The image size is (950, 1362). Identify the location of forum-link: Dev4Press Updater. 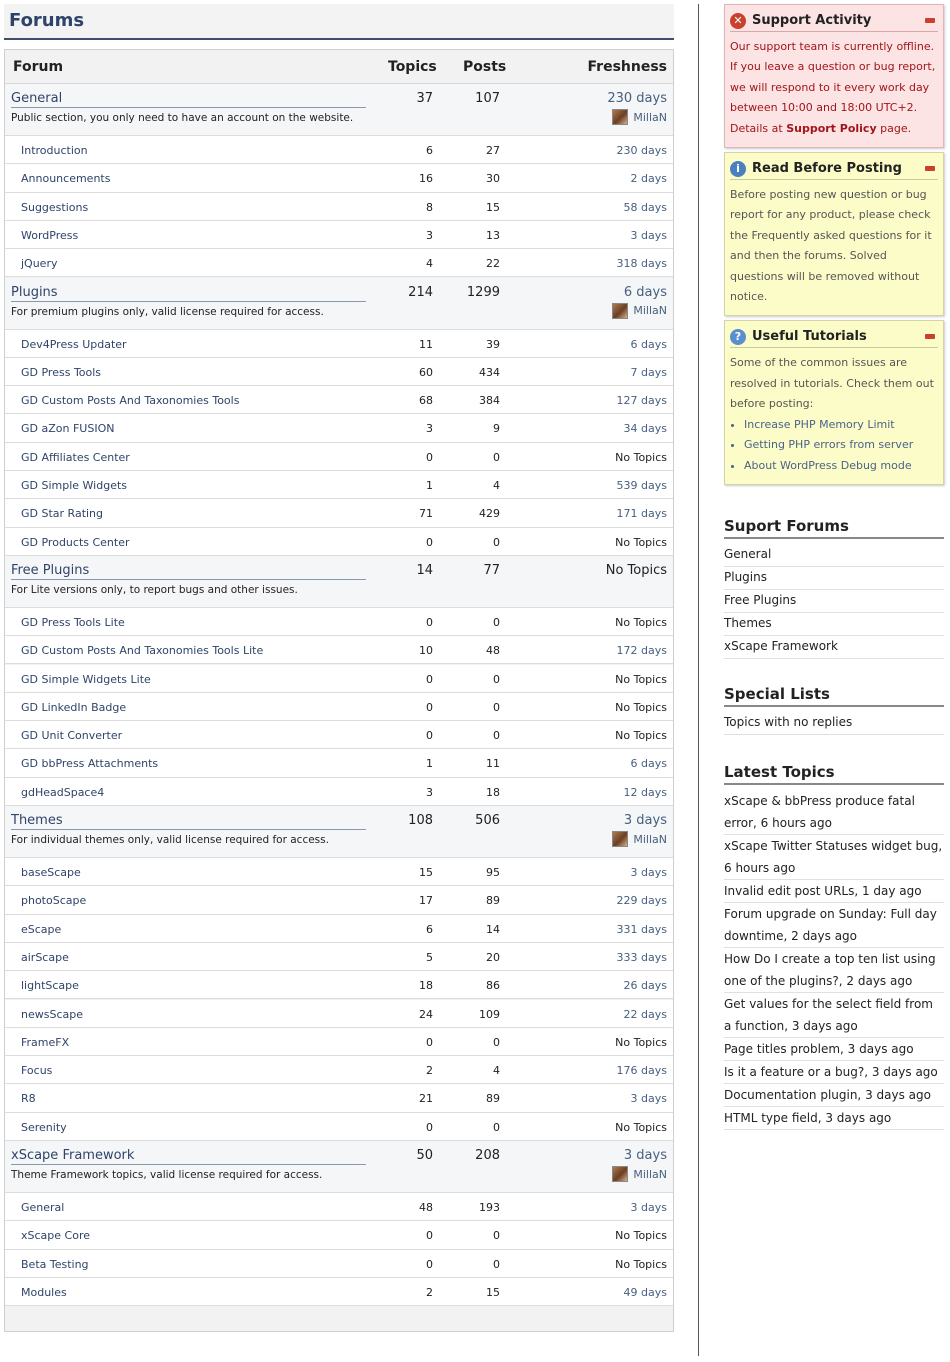
(74, 344).